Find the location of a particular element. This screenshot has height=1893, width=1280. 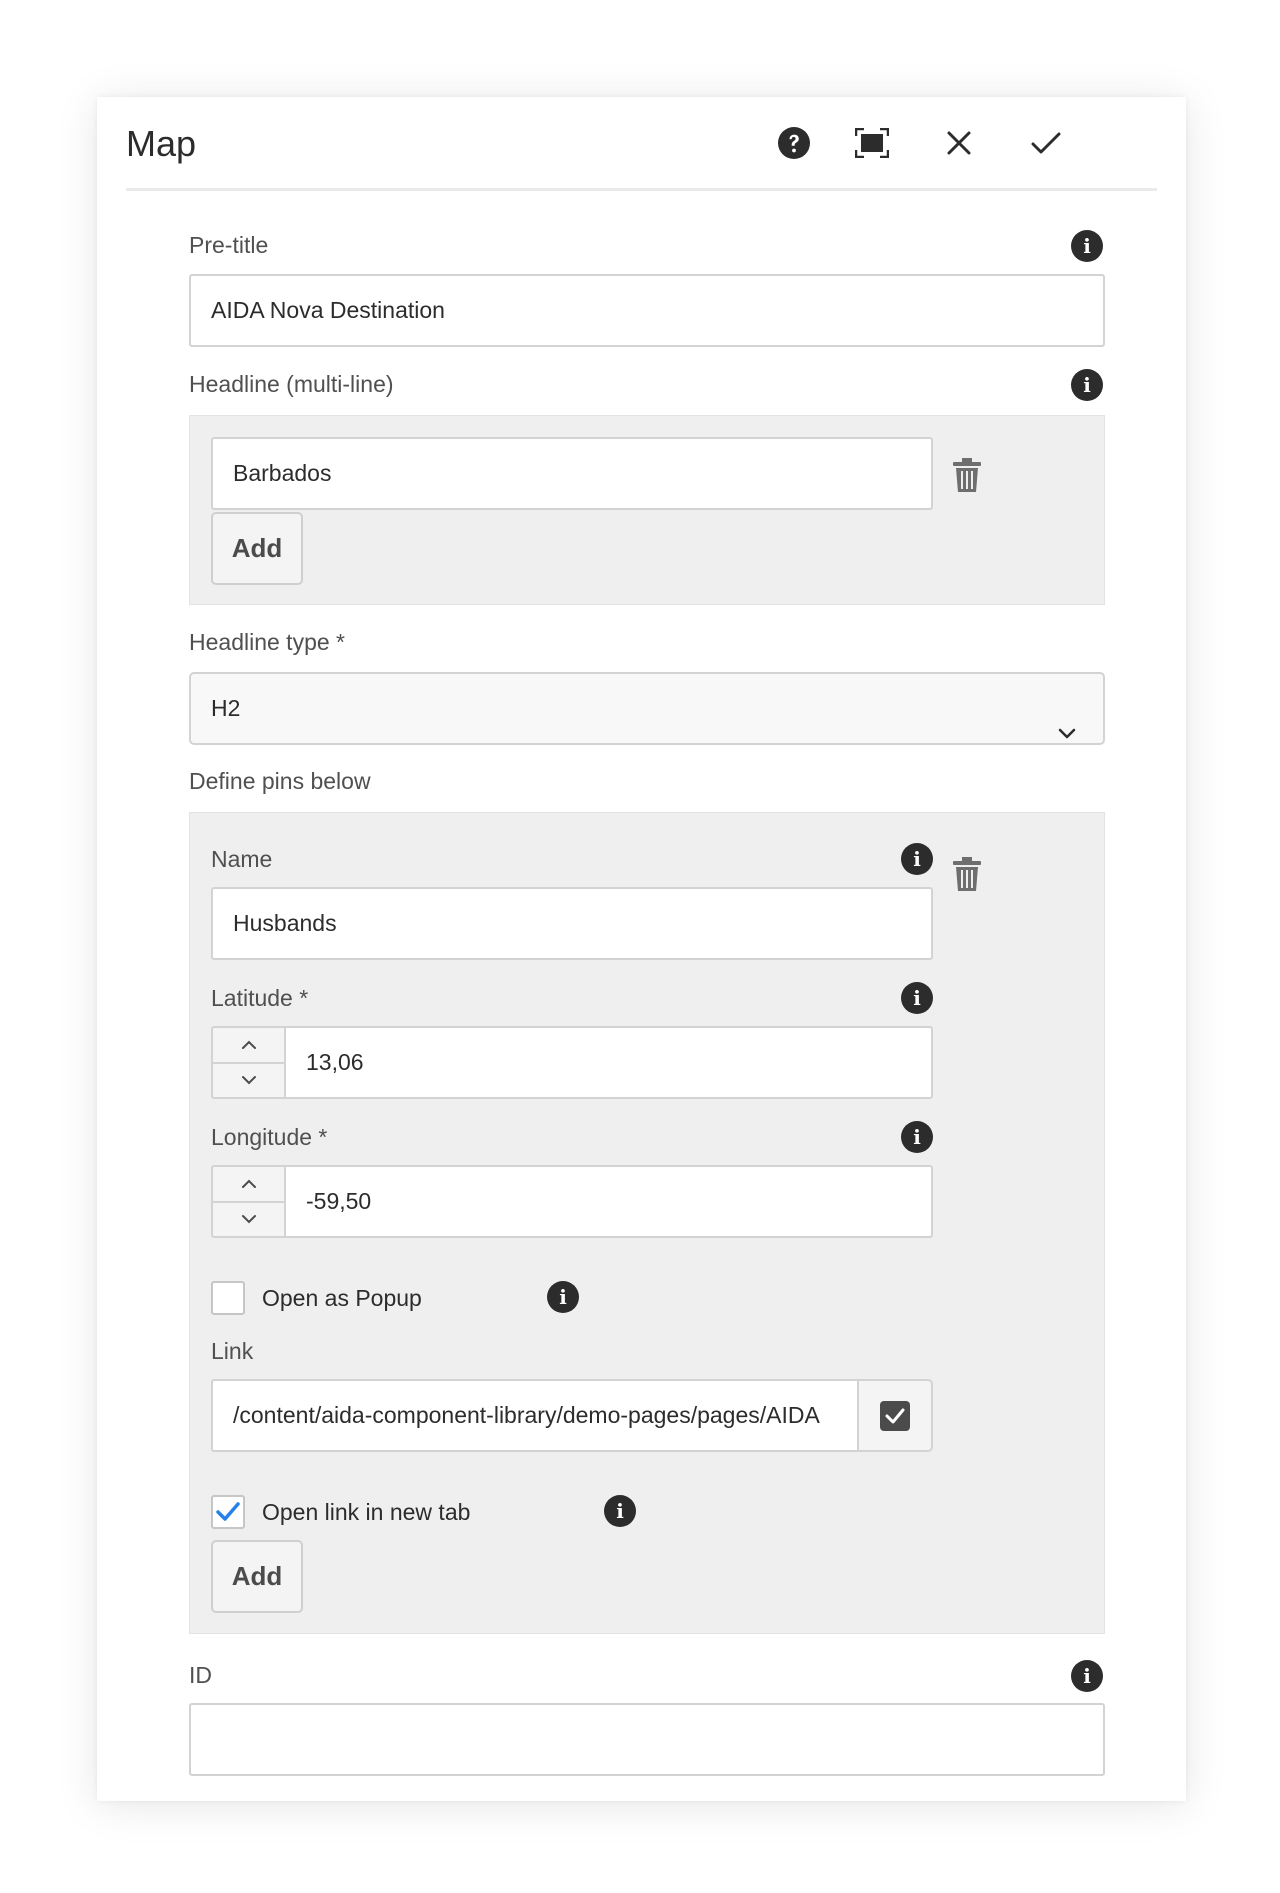

pin-name-label: Name is located at coordinates (242, 859).